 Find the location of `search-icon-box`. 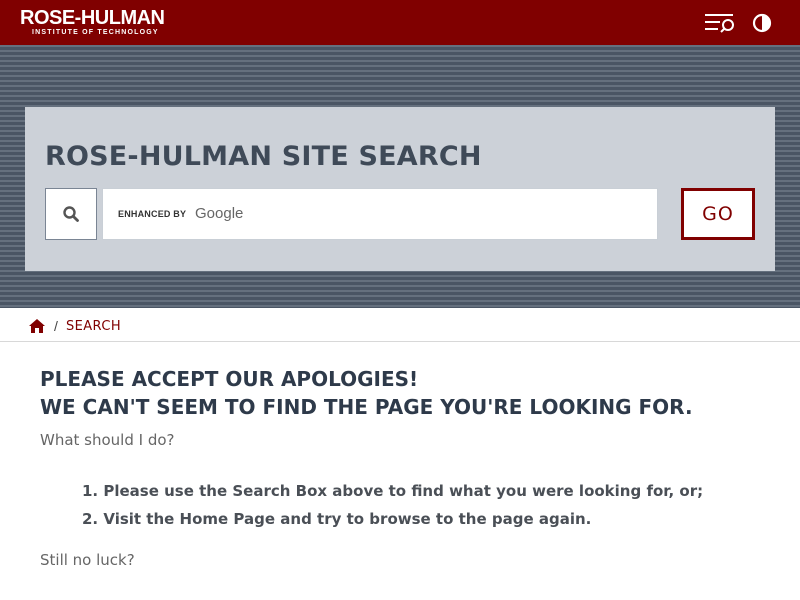

search-icon-box is located at coordinates (71, 214).